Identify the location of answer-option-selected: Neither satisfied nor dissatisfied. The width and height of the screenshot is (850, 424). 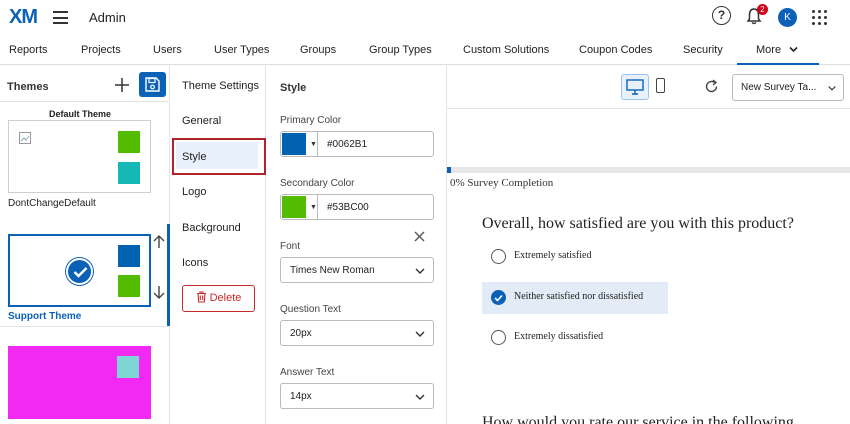
(575, 298).